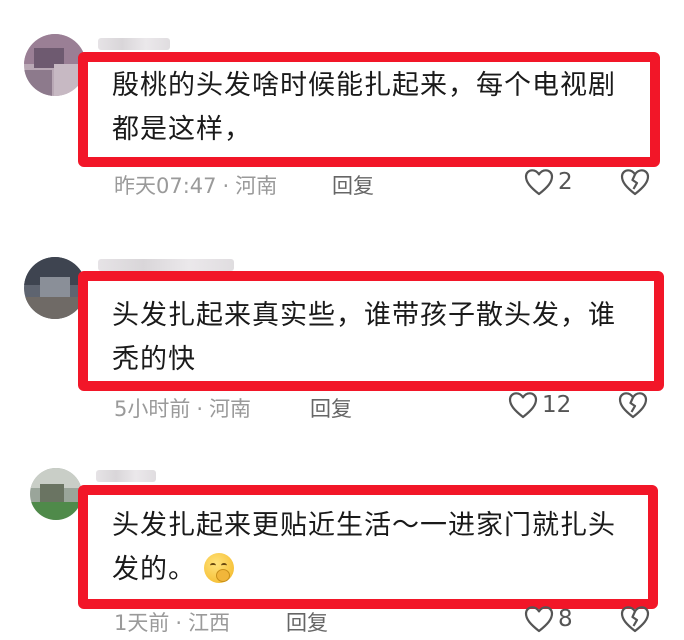  I want to click on comment-text: 头发扎起来真实些，谁带孩子散头发，谁 秃的快, so click(382, 338).